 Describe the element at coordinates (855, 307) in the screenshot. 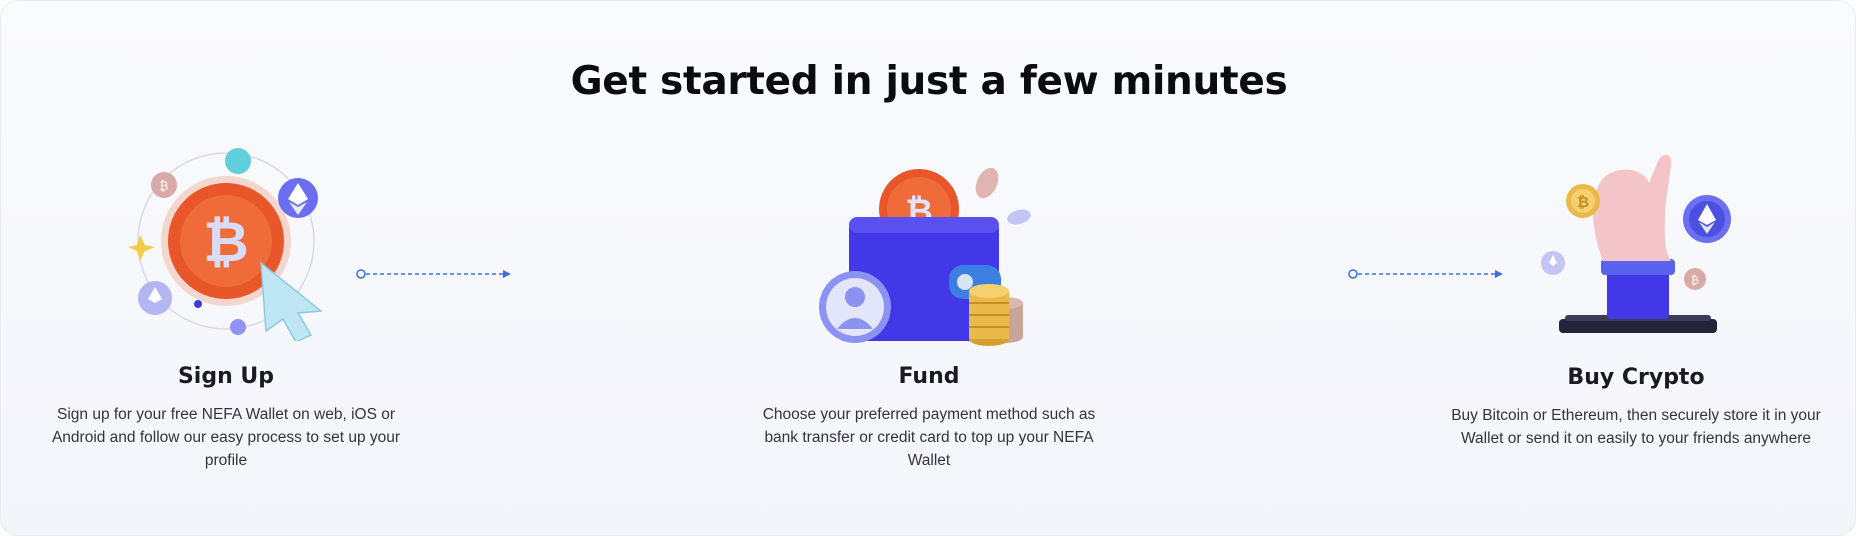

I see `user-avatar-icon` at that location.